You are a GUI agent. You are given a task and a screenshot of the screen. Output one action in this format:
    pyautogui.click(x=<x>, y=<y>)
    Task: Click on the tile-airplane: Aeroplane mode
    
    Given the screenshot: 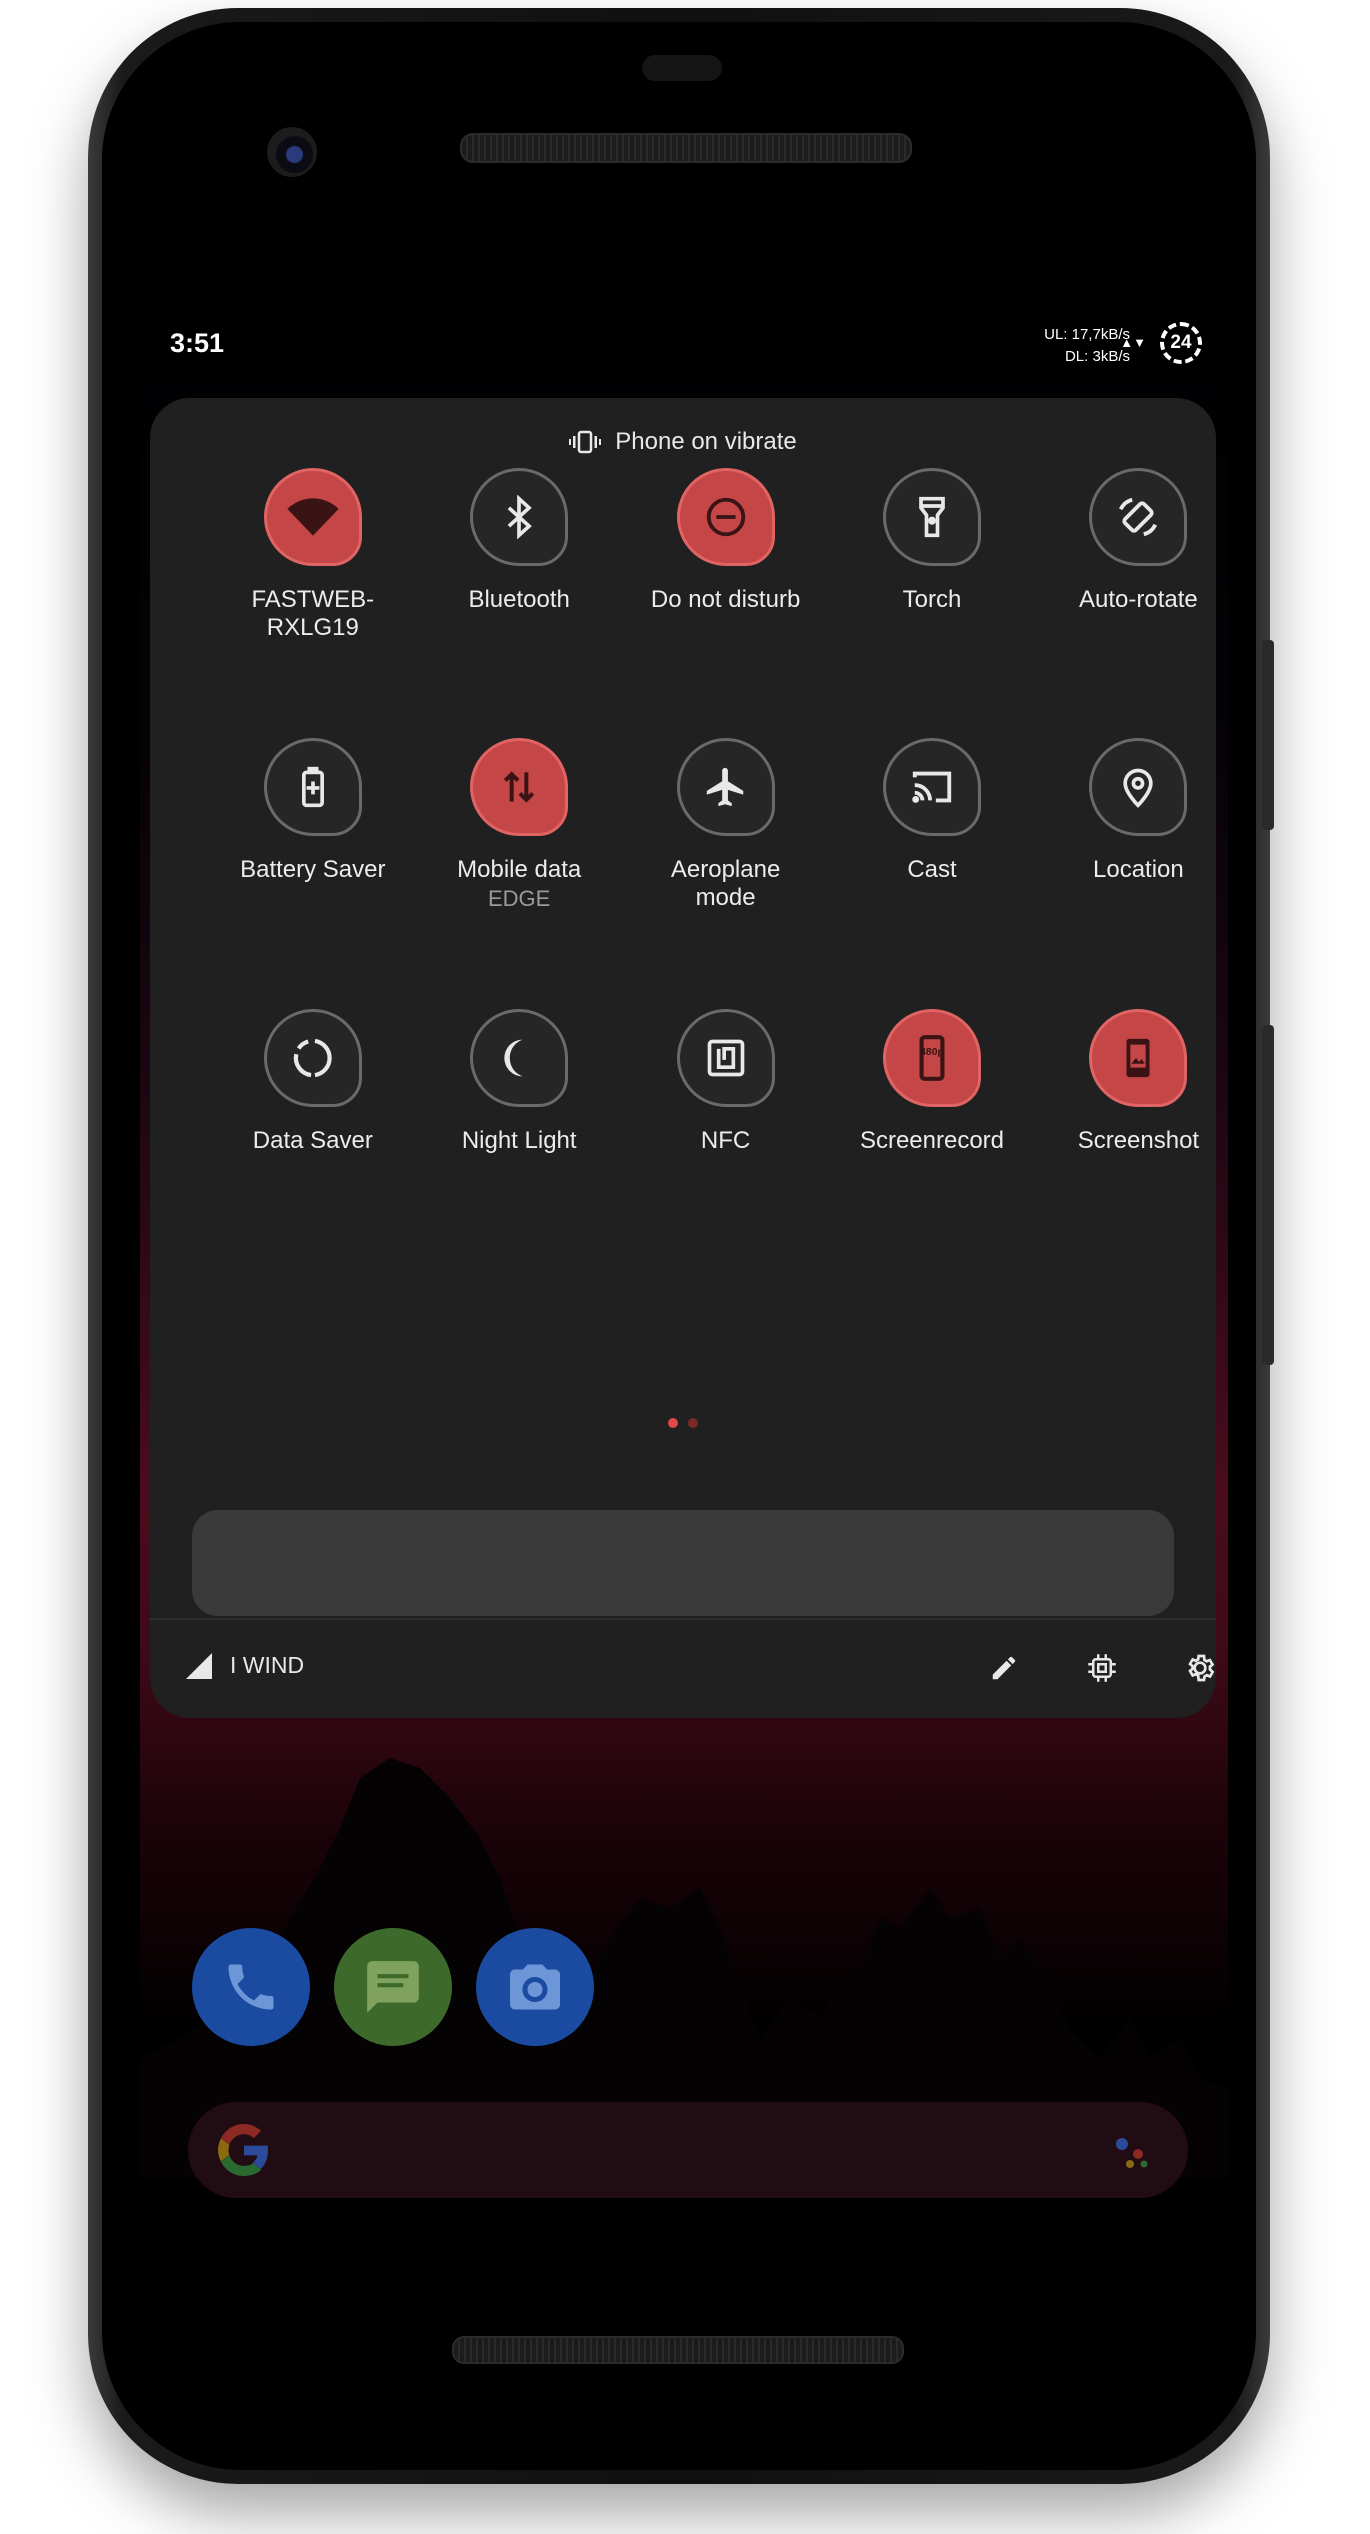 What is the action you would take?
    pyautogui.click(x=726, y=825)
    